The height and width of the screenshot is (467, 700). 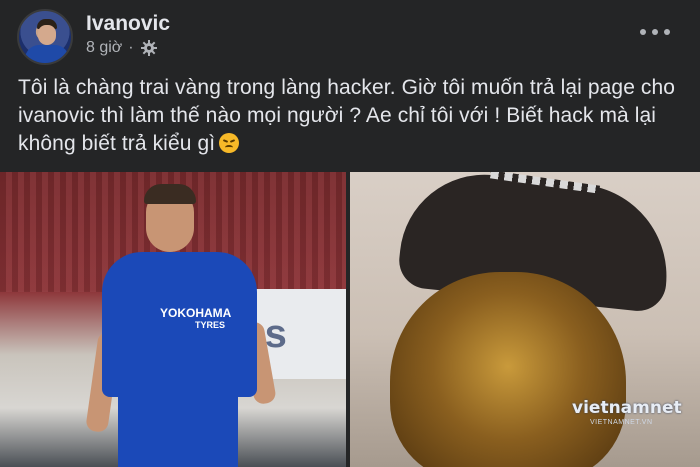 I want to click on golden-mask, so click(x=508, y=369).